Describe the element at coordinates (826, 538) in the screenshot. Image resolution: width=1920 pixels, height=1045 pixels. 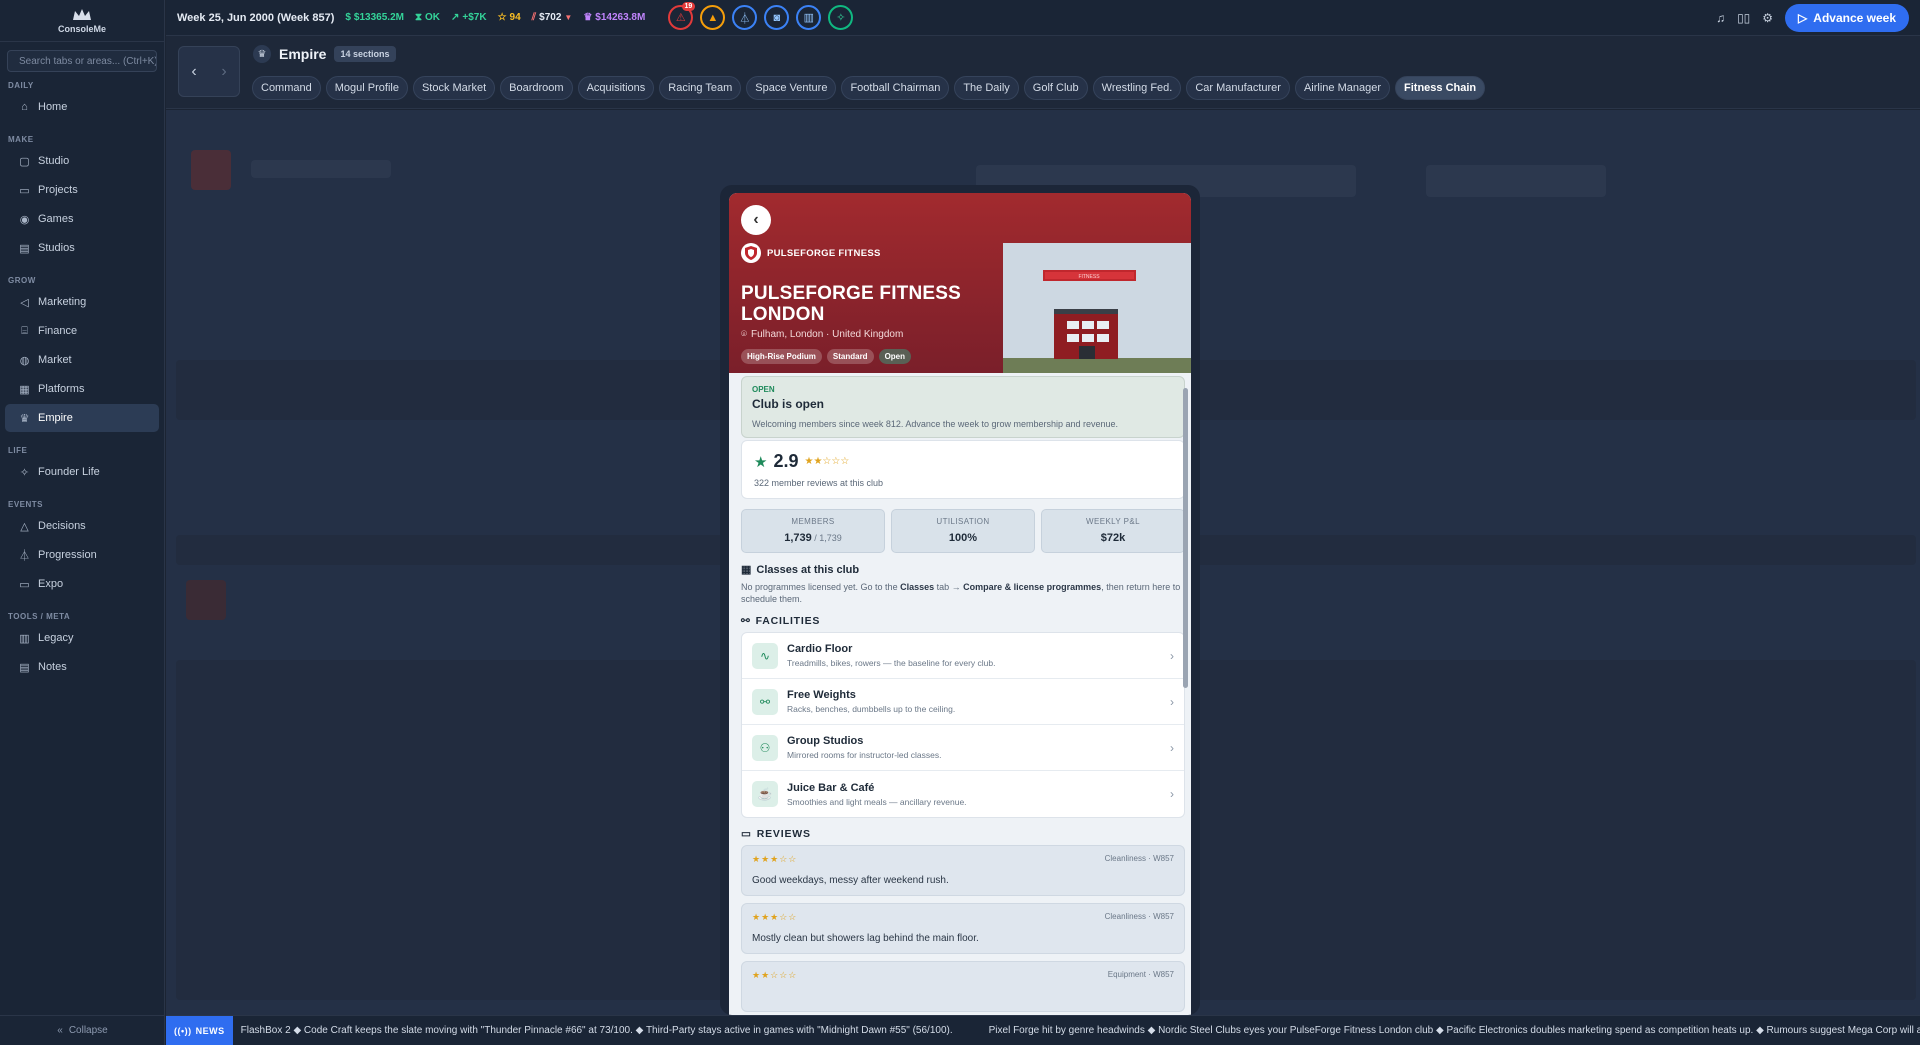
I see `stat-capacity: / 1,739` at that location.